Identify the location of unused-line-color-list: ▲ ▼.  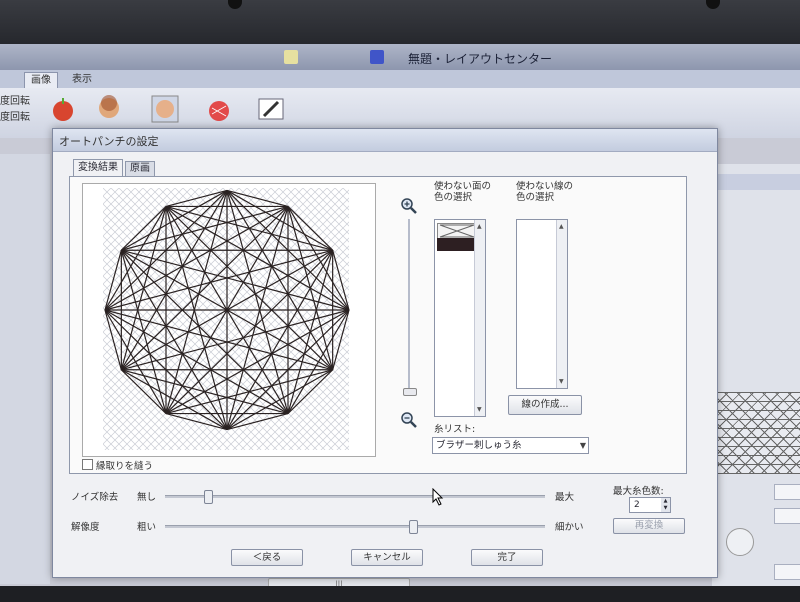
(542, 304).